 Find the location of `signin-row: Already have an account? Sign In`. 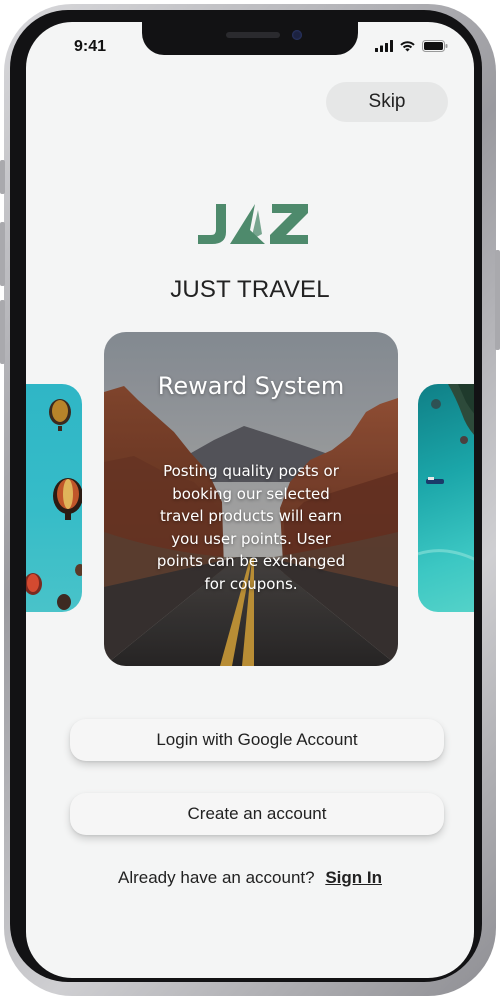

signin-row: Already have an account? Sign In is located at coordinates (250, 878).